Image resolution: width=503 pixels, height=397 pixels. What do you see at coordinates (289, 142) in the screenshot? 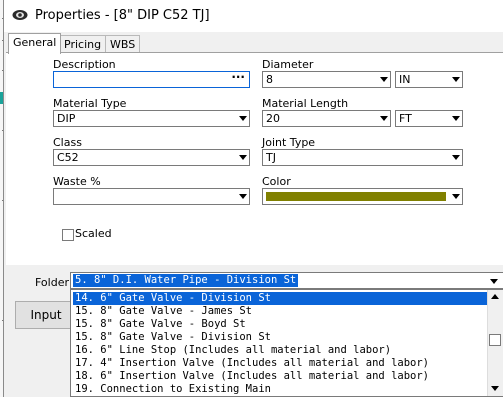
I see `joint-type-label: Joint Type` at bounding box center [289, 142].